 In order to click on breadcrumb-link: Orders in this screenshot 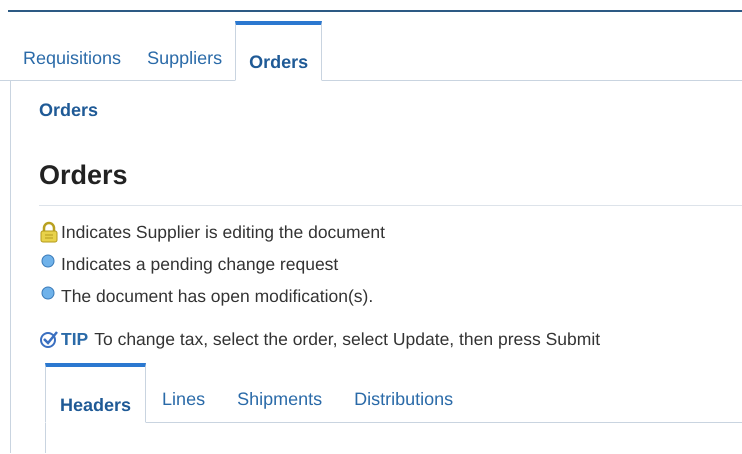, I will do `click(390, 110)`.